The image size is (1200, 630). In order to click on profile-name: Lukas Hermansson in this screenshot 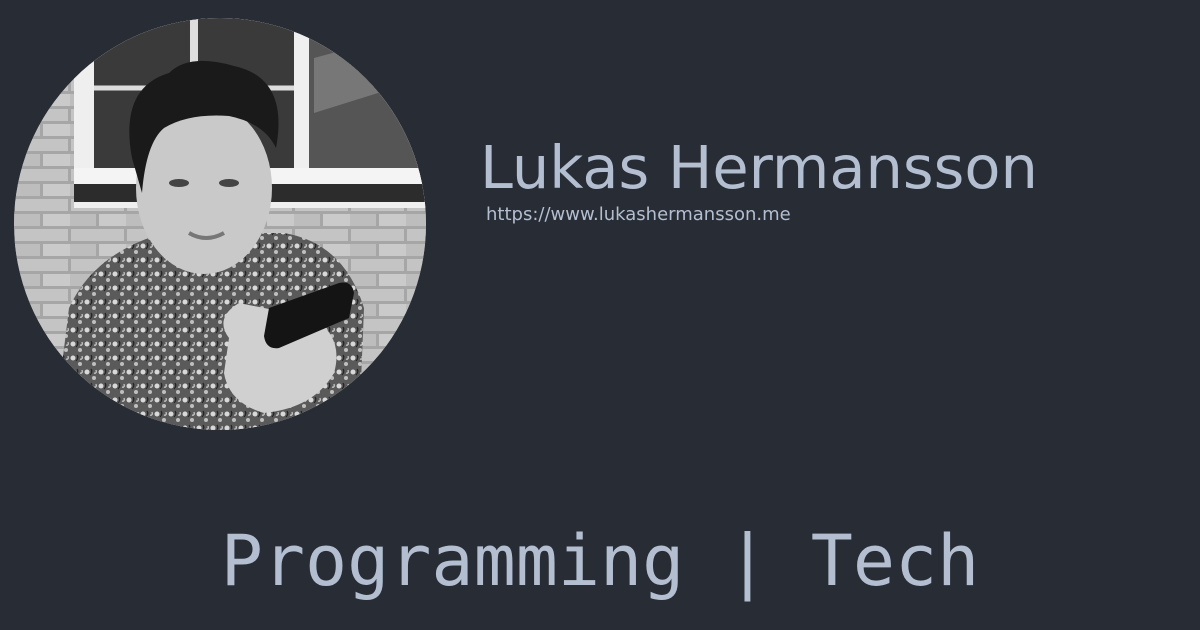, I will do `click(759, 167)`.